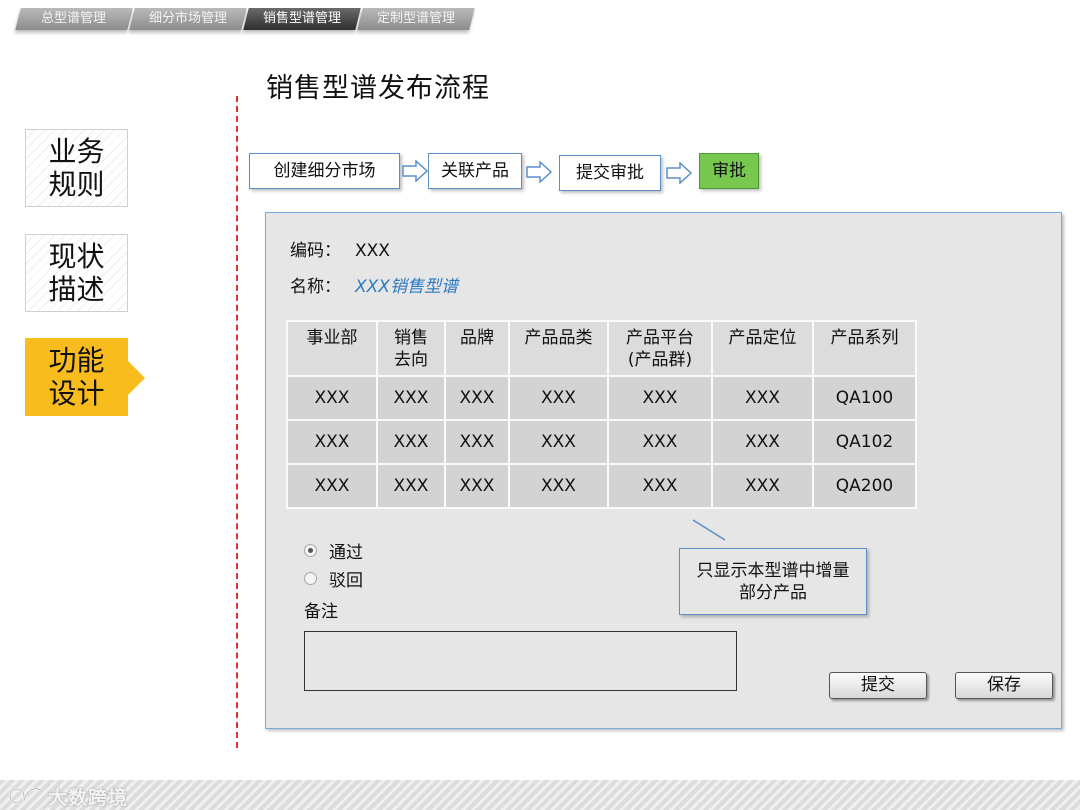 The height and width of the screenshot is (810, 1080). I want to click on footer-strip: 大数跨境, so click(540, 795).